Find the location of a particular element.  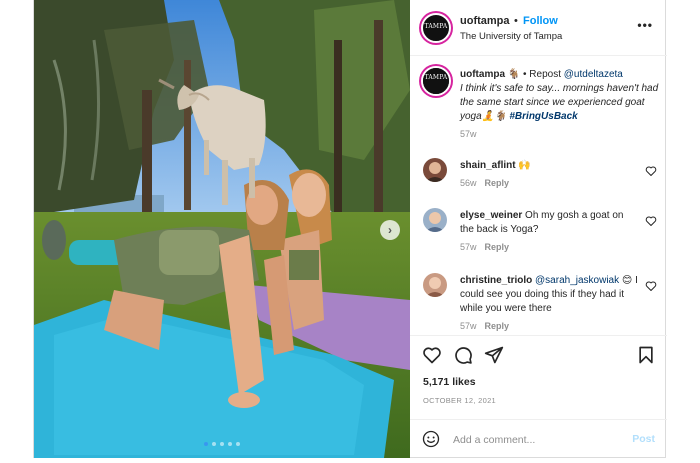

repost-label: • Repost is located at coordinates (542, 74).